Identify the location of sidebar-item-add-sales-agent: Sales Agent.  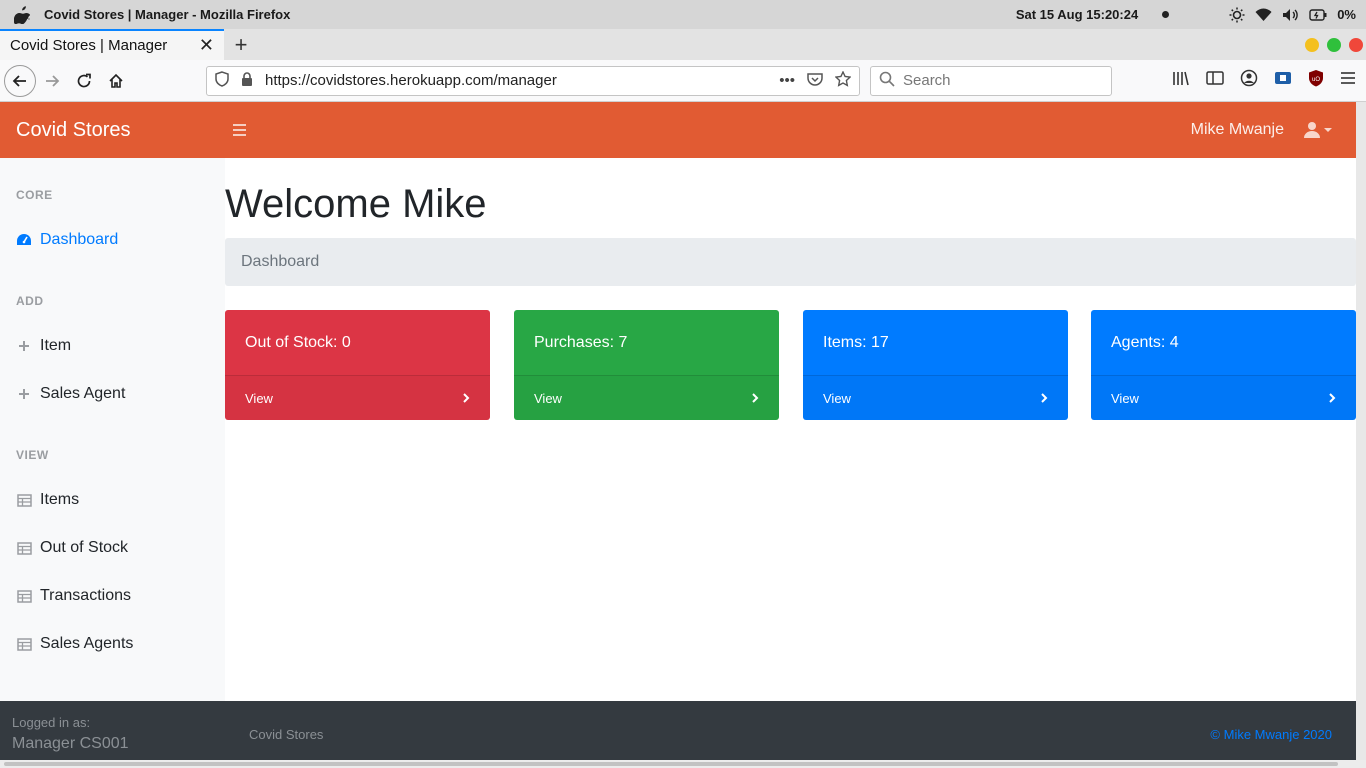
(70, 394).